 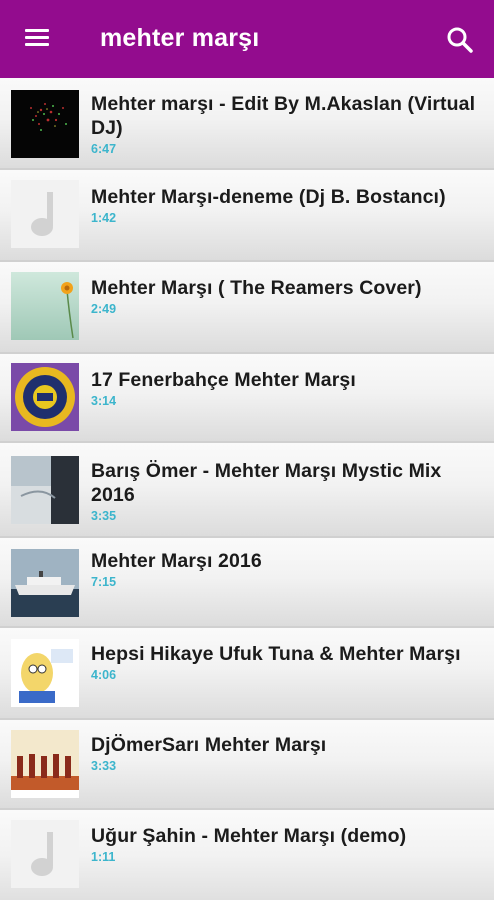 I want to click on list-item: 17 Fenerbahçe Mehter Marşı 3:14, so click(x=247, y=398).